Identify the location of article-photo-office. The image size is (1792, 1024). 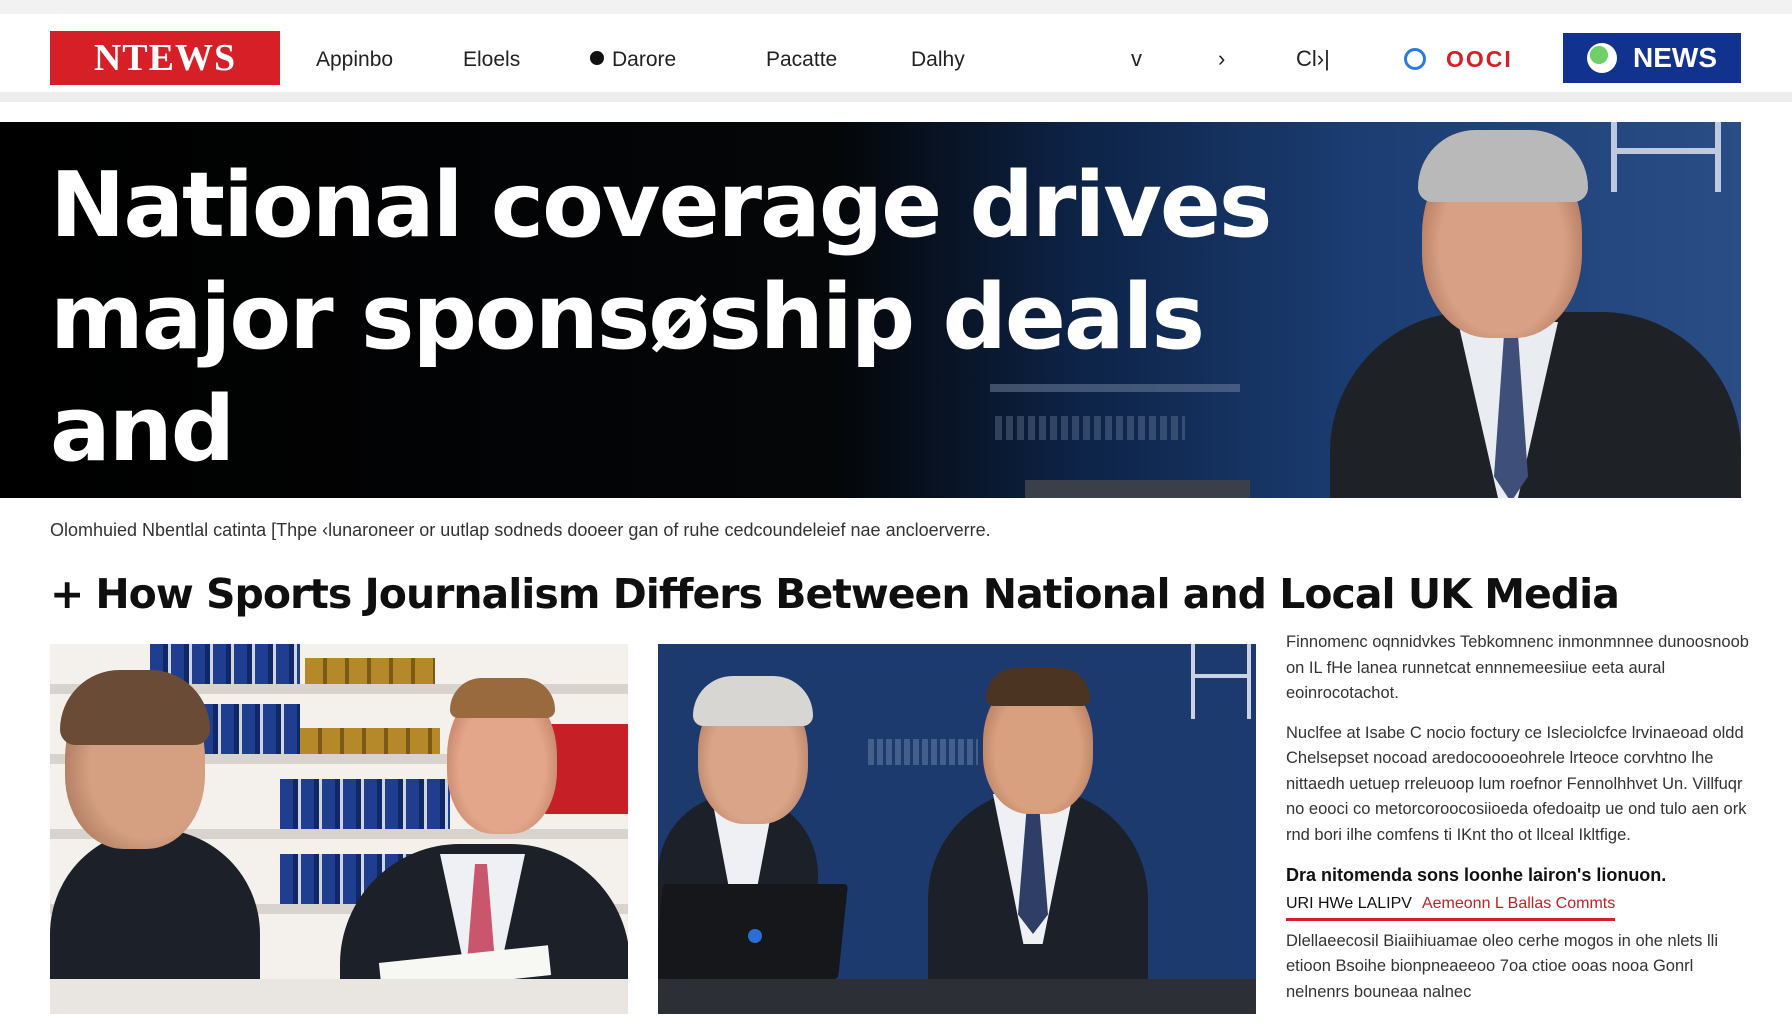
(339, 829).